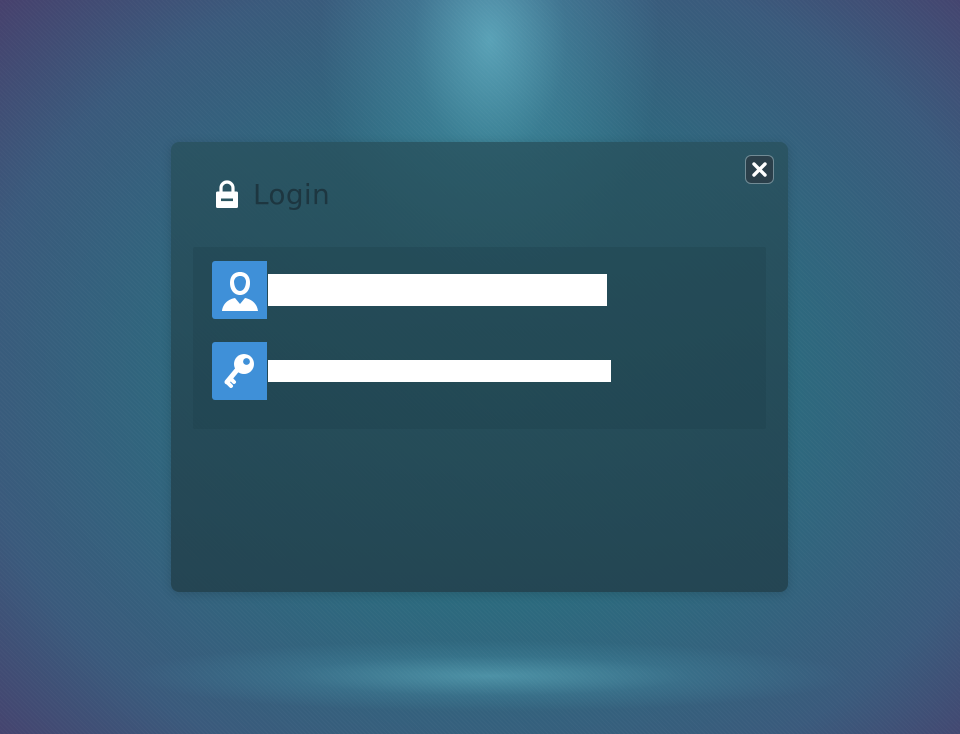  What do you see at coordinates (439, 371) in the screenshot?
I see `password-input` at bounding box center [439, 371].